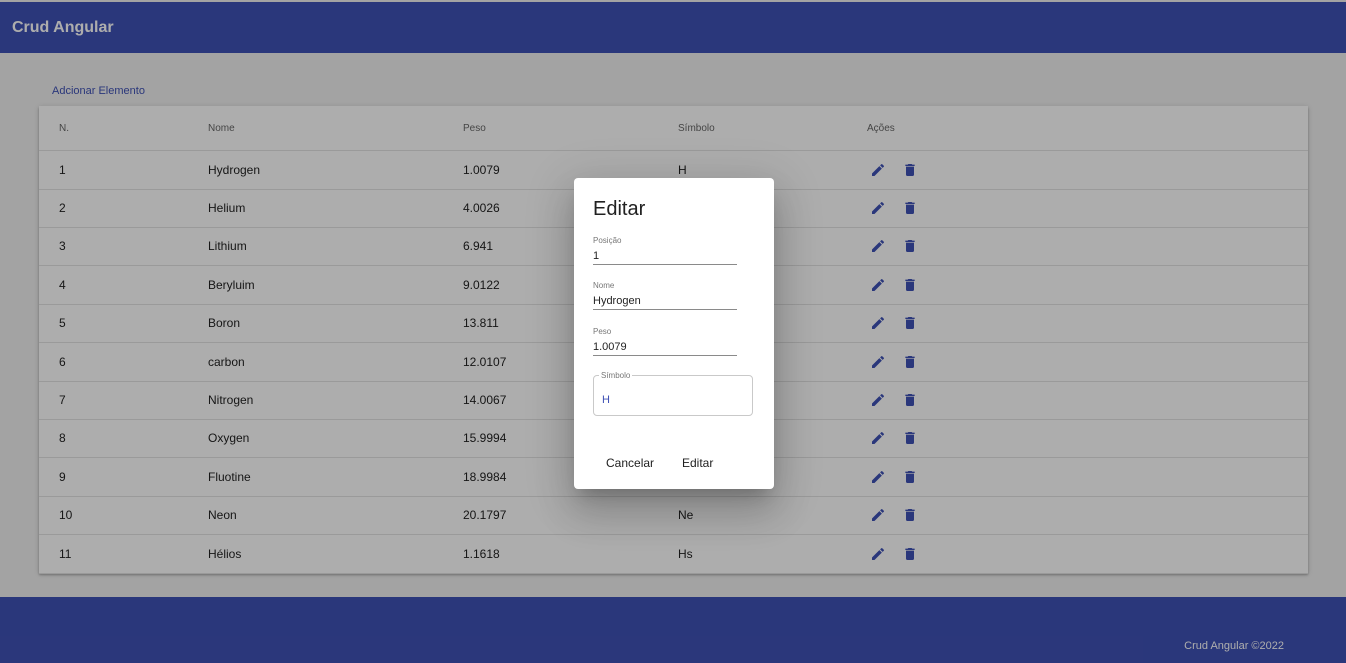 This screenshot has width=1346, height=663. Describe the element at coordinates (616, 375) in the screenshot. I see `simbolo-label: Símbolo` at that location.